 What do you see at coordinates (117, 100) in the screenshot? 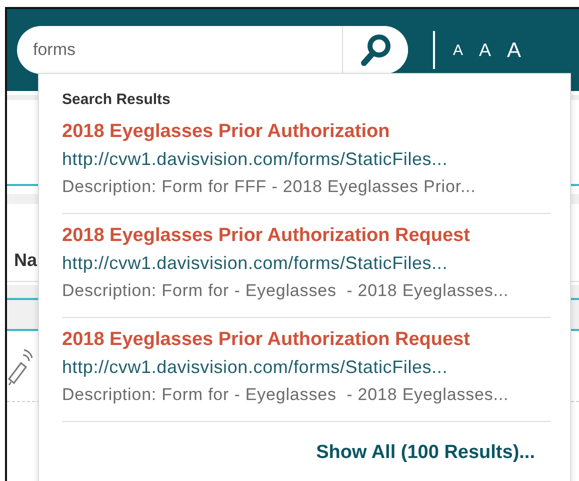
I see `results-title: Search Results` at bounding box center [117, 100].